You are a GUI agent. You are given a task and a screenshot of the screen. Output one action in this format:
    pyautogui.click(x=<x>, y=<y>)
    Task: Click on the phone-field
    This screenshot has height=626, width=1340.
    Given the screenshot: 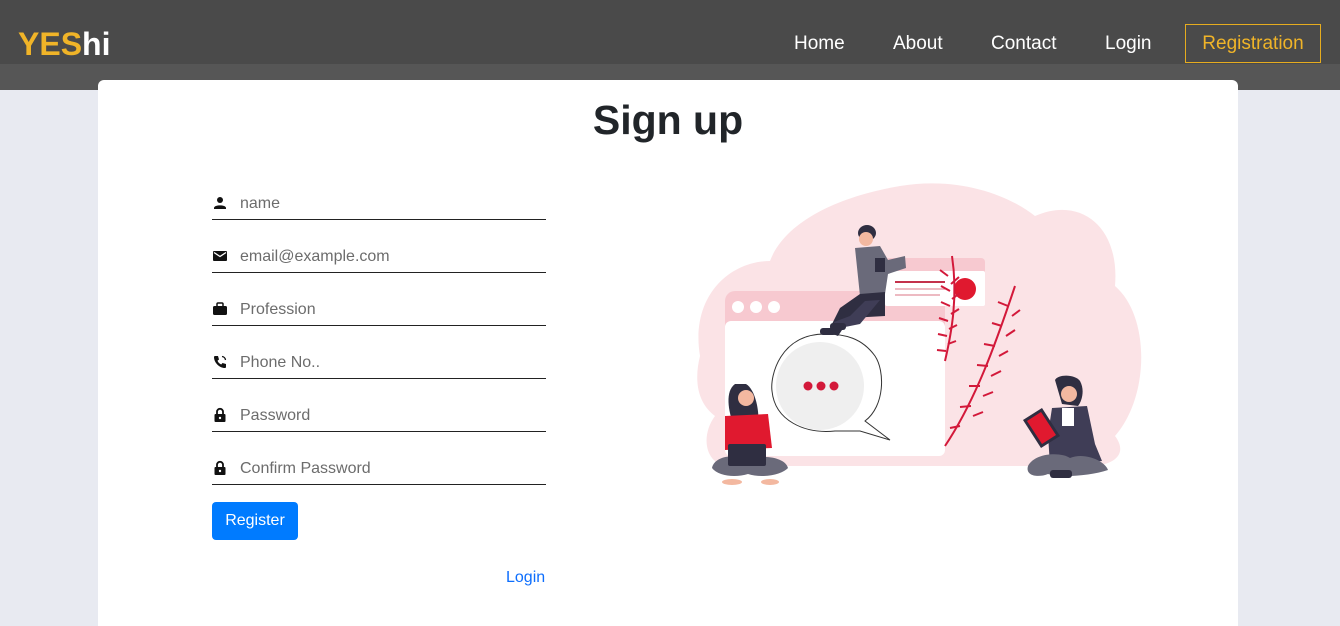 What is the action you would take?
    pyautogui.click(x=379, y=364)
    